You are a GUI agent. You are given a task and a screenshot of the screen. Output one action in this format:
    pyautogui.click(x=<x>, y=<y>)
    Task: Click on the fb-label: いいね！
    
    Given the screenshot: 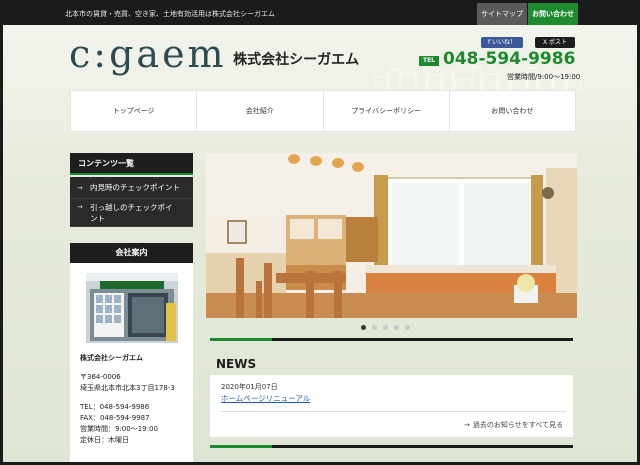 What is the action you would take?
    pyautogui.click(x=504, y=42)
    